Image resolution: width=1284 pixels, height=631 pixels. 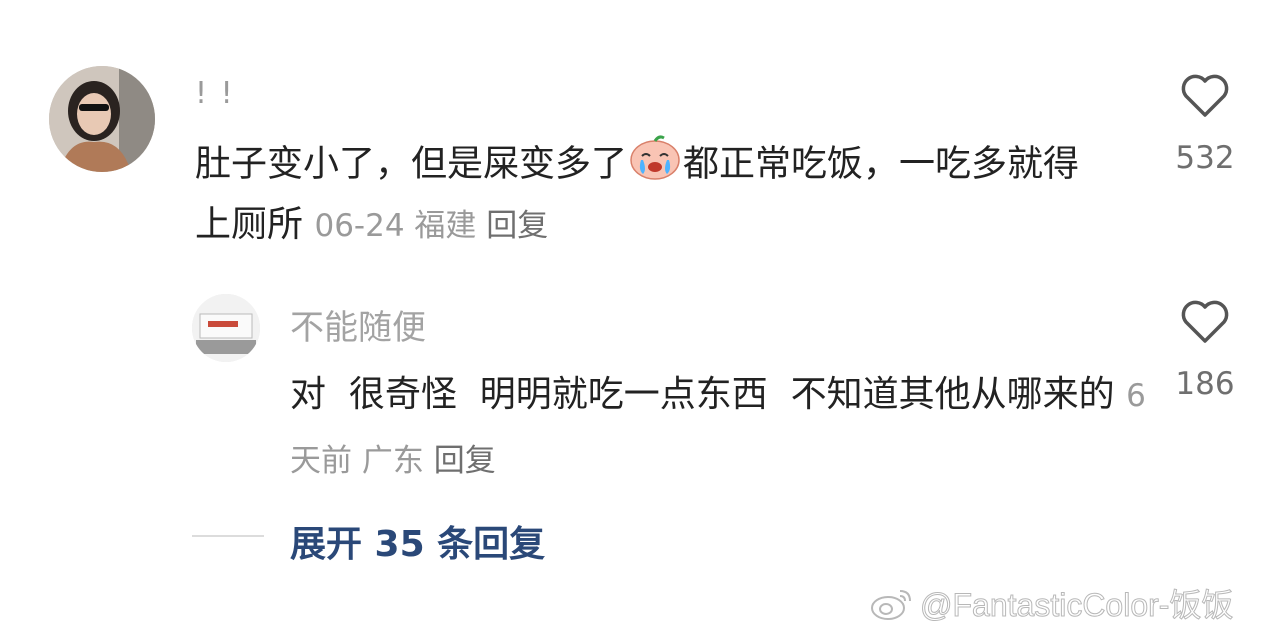 What do you see at coordinates (702, 394) in the screenshot?
I see `reply-text-body: 对 很奇怪 明明就吃一点东西 不知道其他从哪来的` at bounding box center [702, 394].